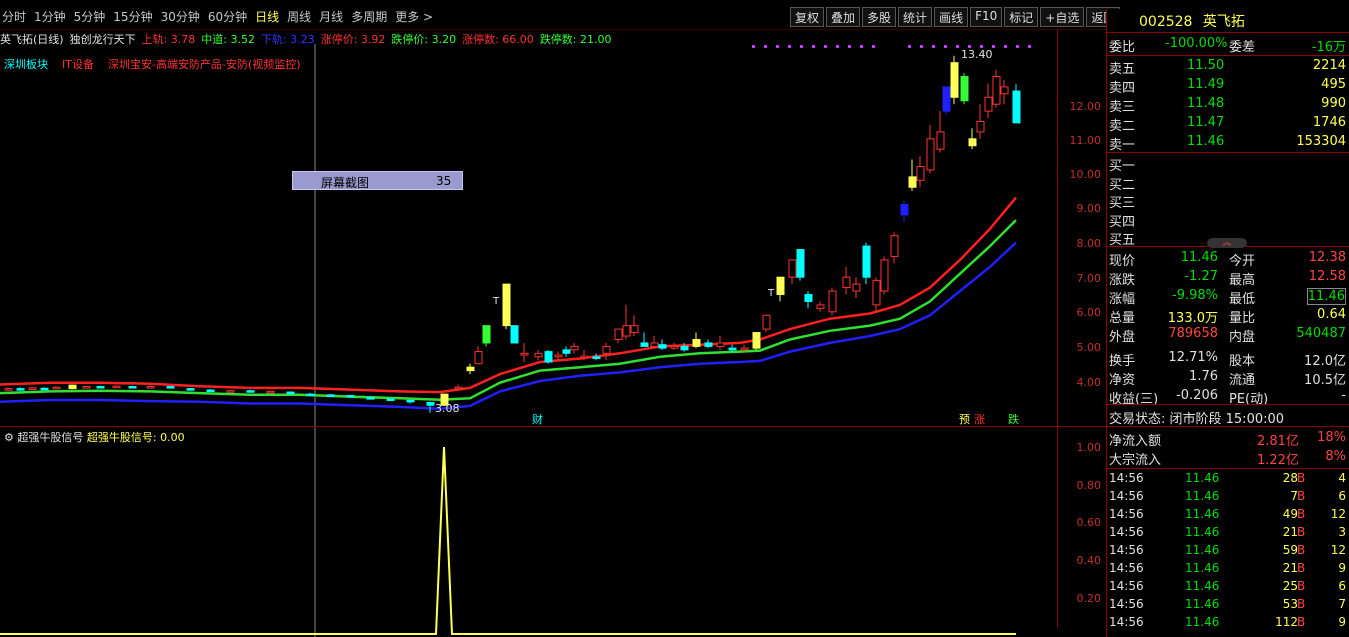  What do you see at coordinates (1089, 243) in the screenshot?
I see `price-tick: 8.00` at bounding box center [1089, 243].